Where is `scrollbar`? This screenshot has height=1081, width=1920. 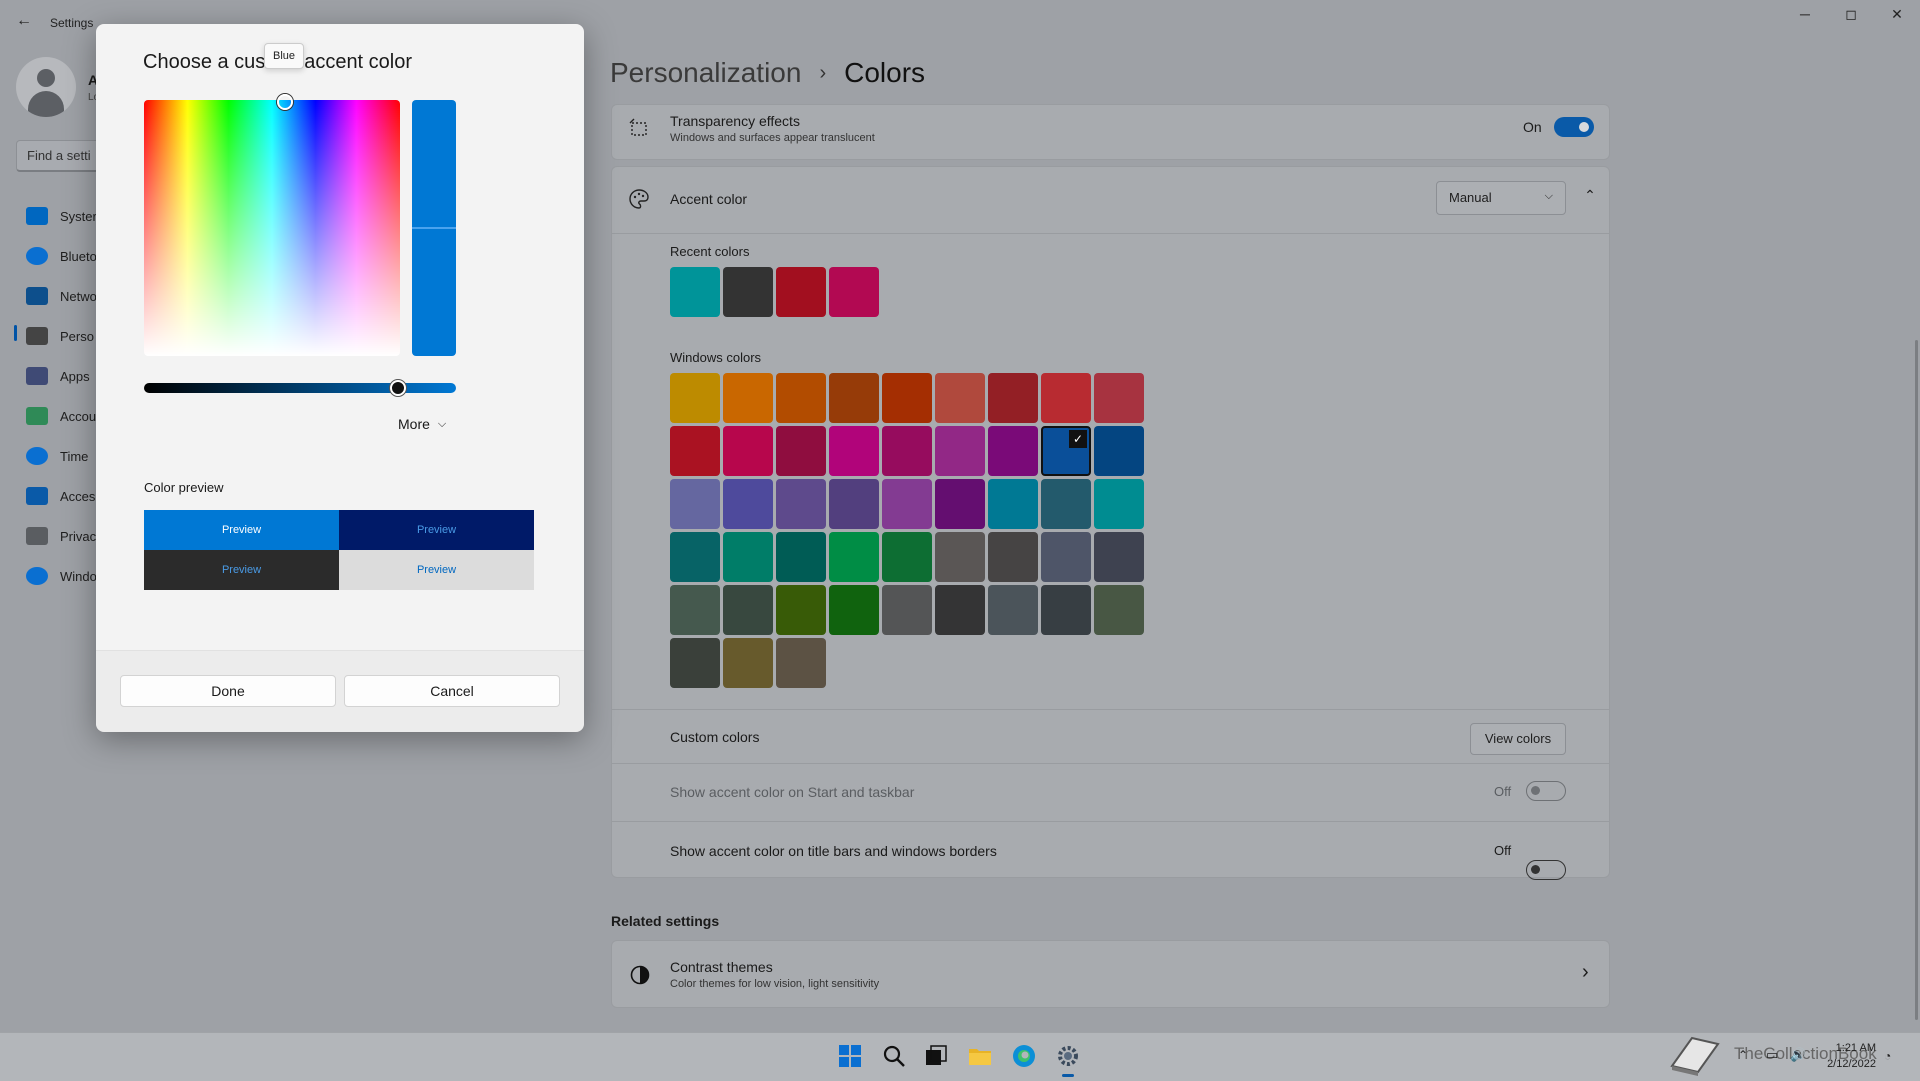
scrollbar is located at coordinates (1916, 680).